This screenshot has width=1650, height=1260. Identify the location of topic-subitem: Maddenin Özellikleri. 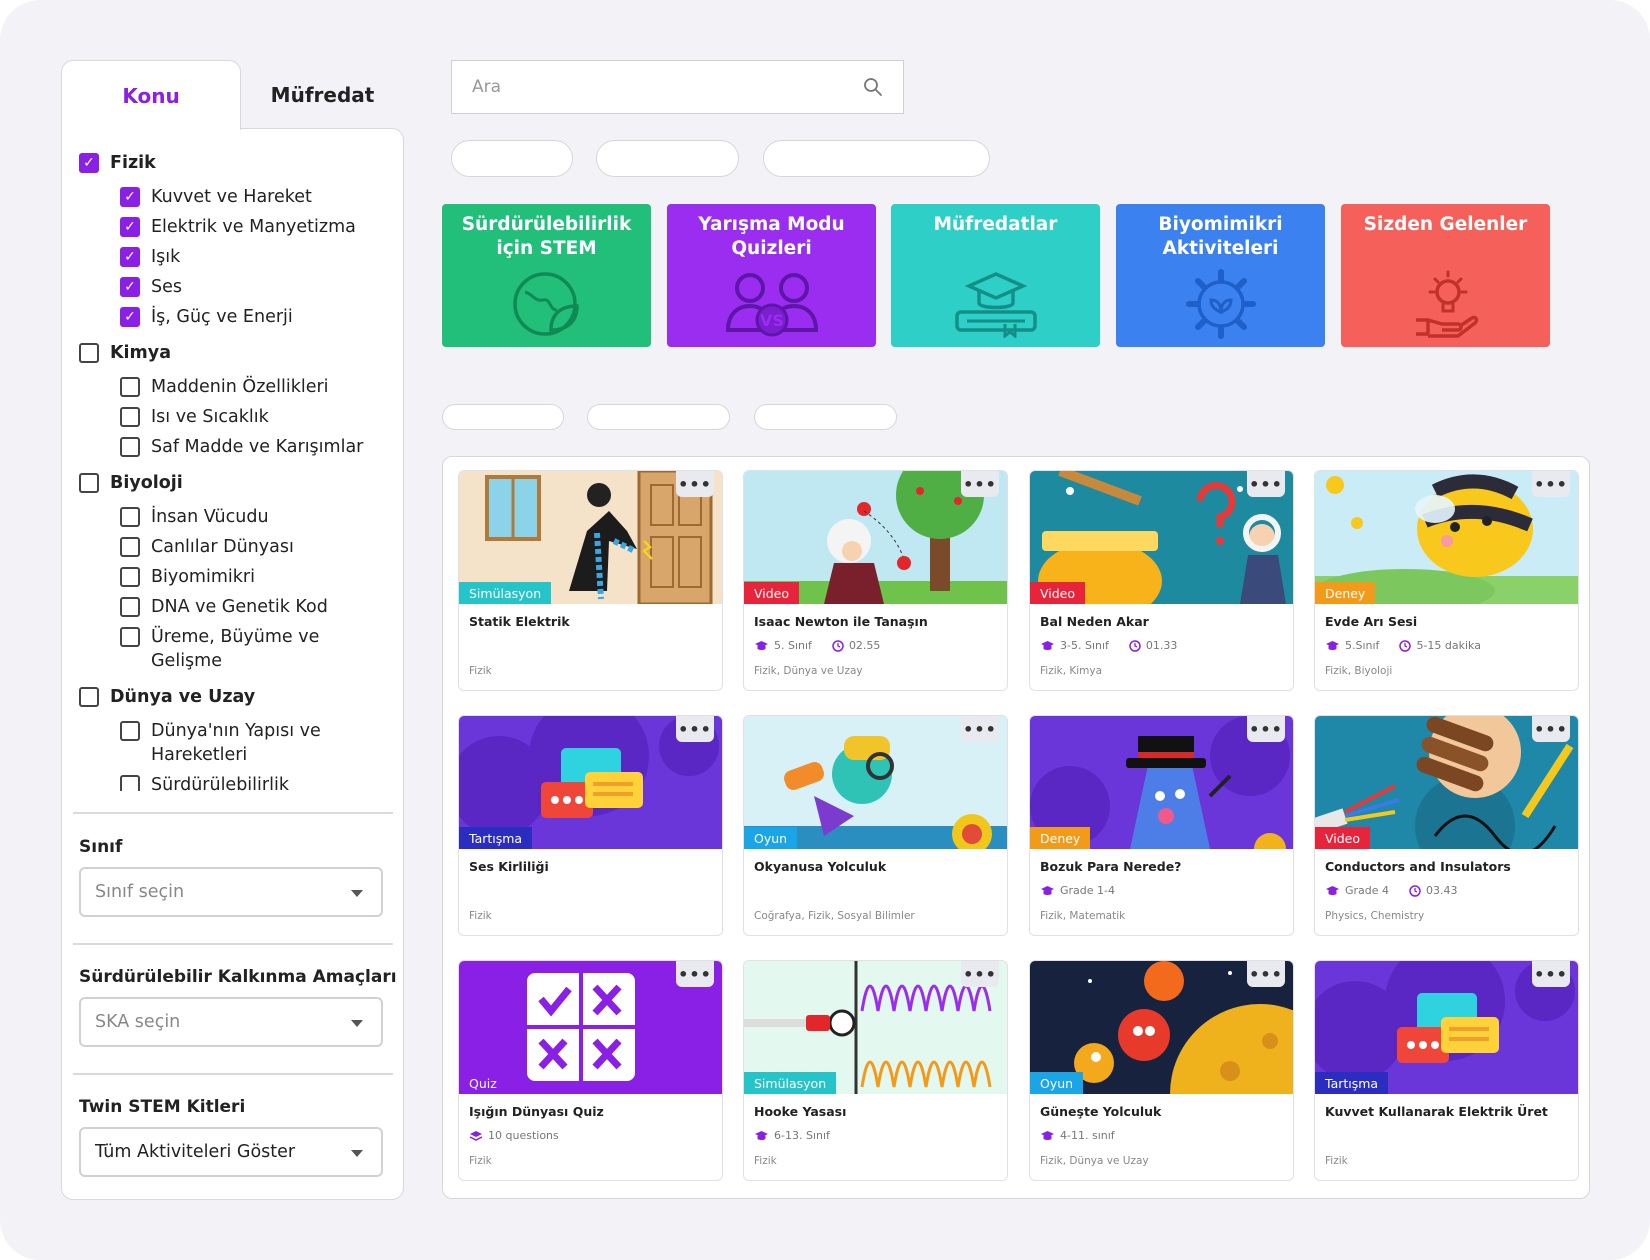
(234, 387).